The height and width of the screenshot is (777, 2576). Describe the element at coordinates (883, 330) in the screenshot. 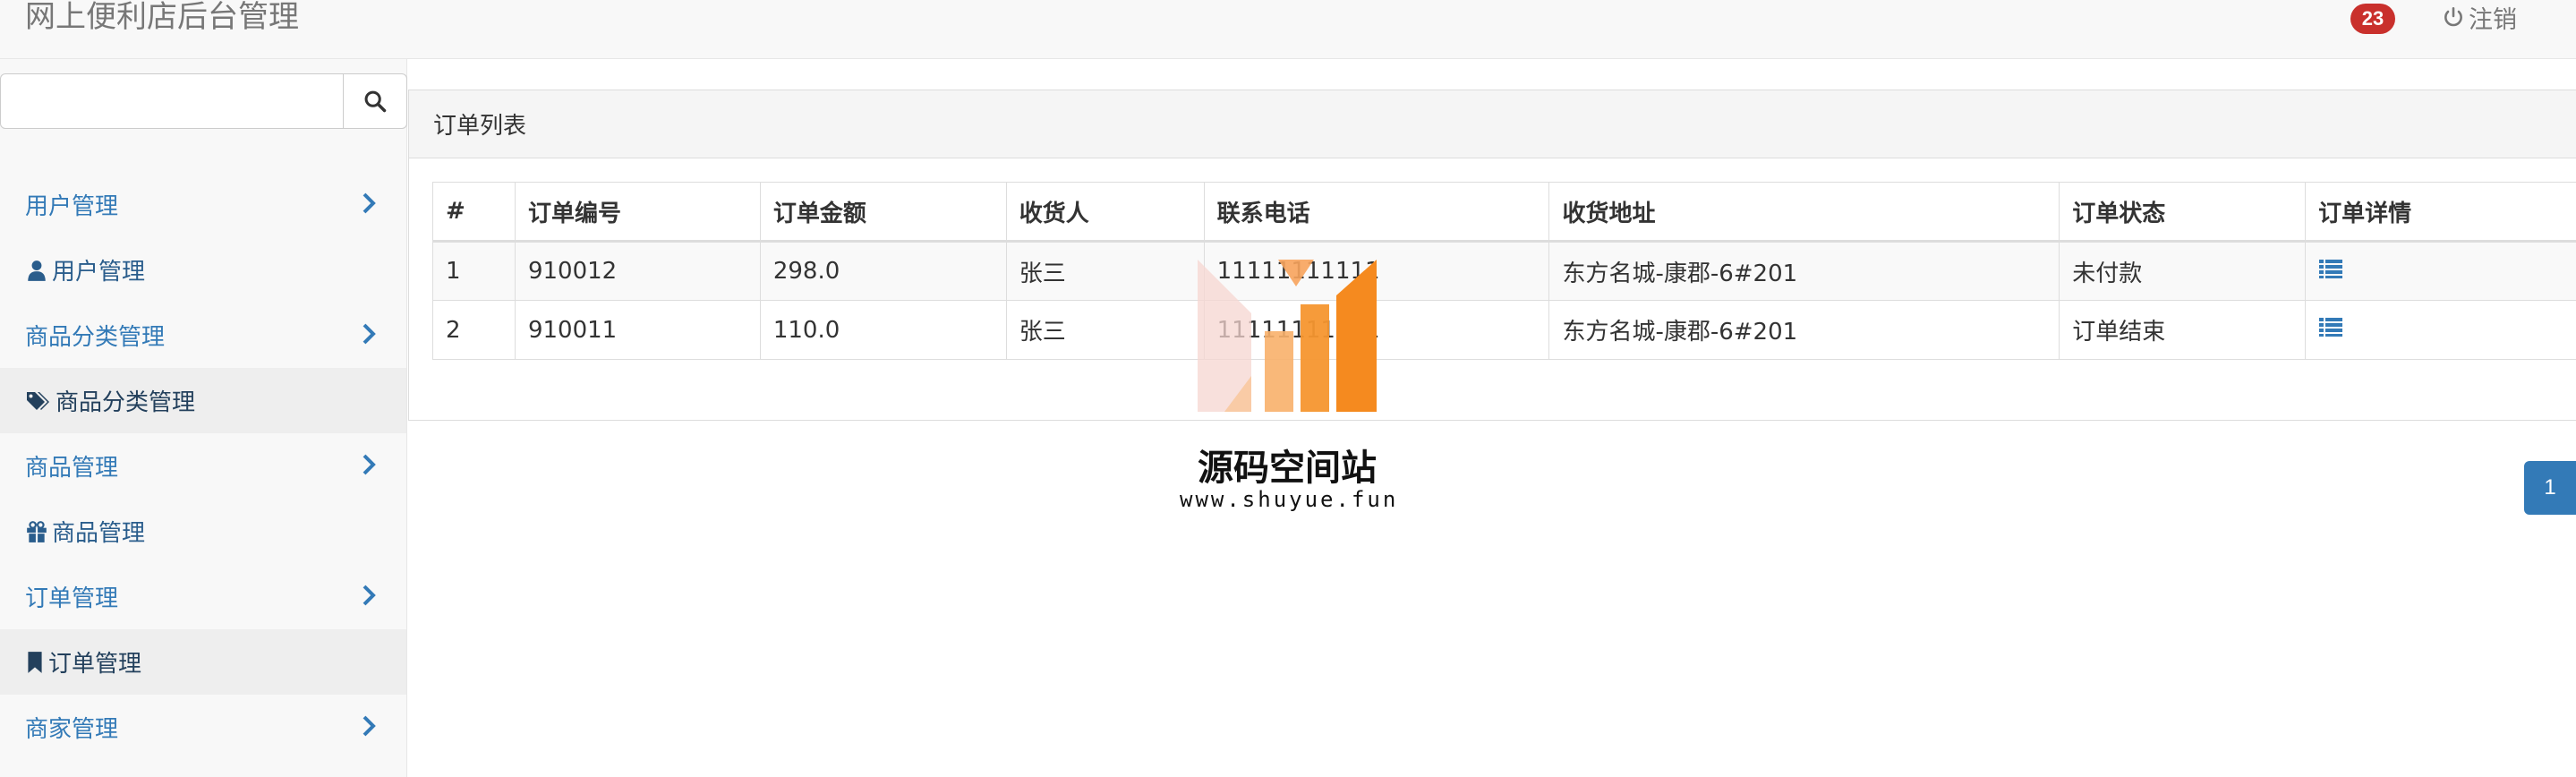

I see `cell-amount: 110.0` at that location.